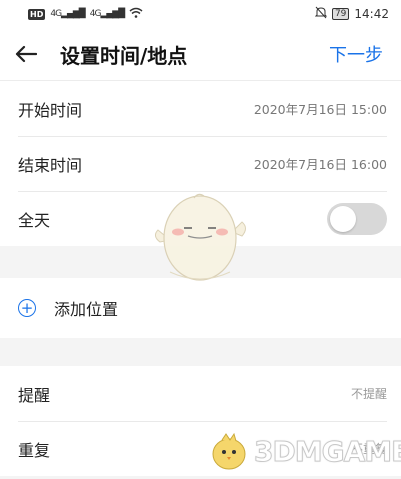  I want to click on start-time-label: 开始时间, so click(50, 110).